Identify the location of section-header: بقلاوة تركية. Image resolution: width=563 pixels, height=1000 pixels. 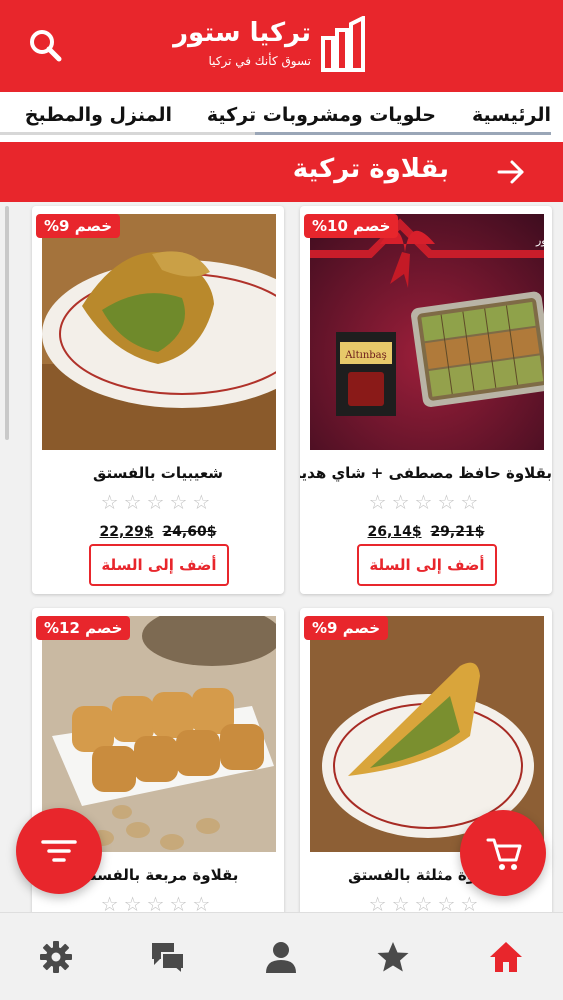
(281, 172).